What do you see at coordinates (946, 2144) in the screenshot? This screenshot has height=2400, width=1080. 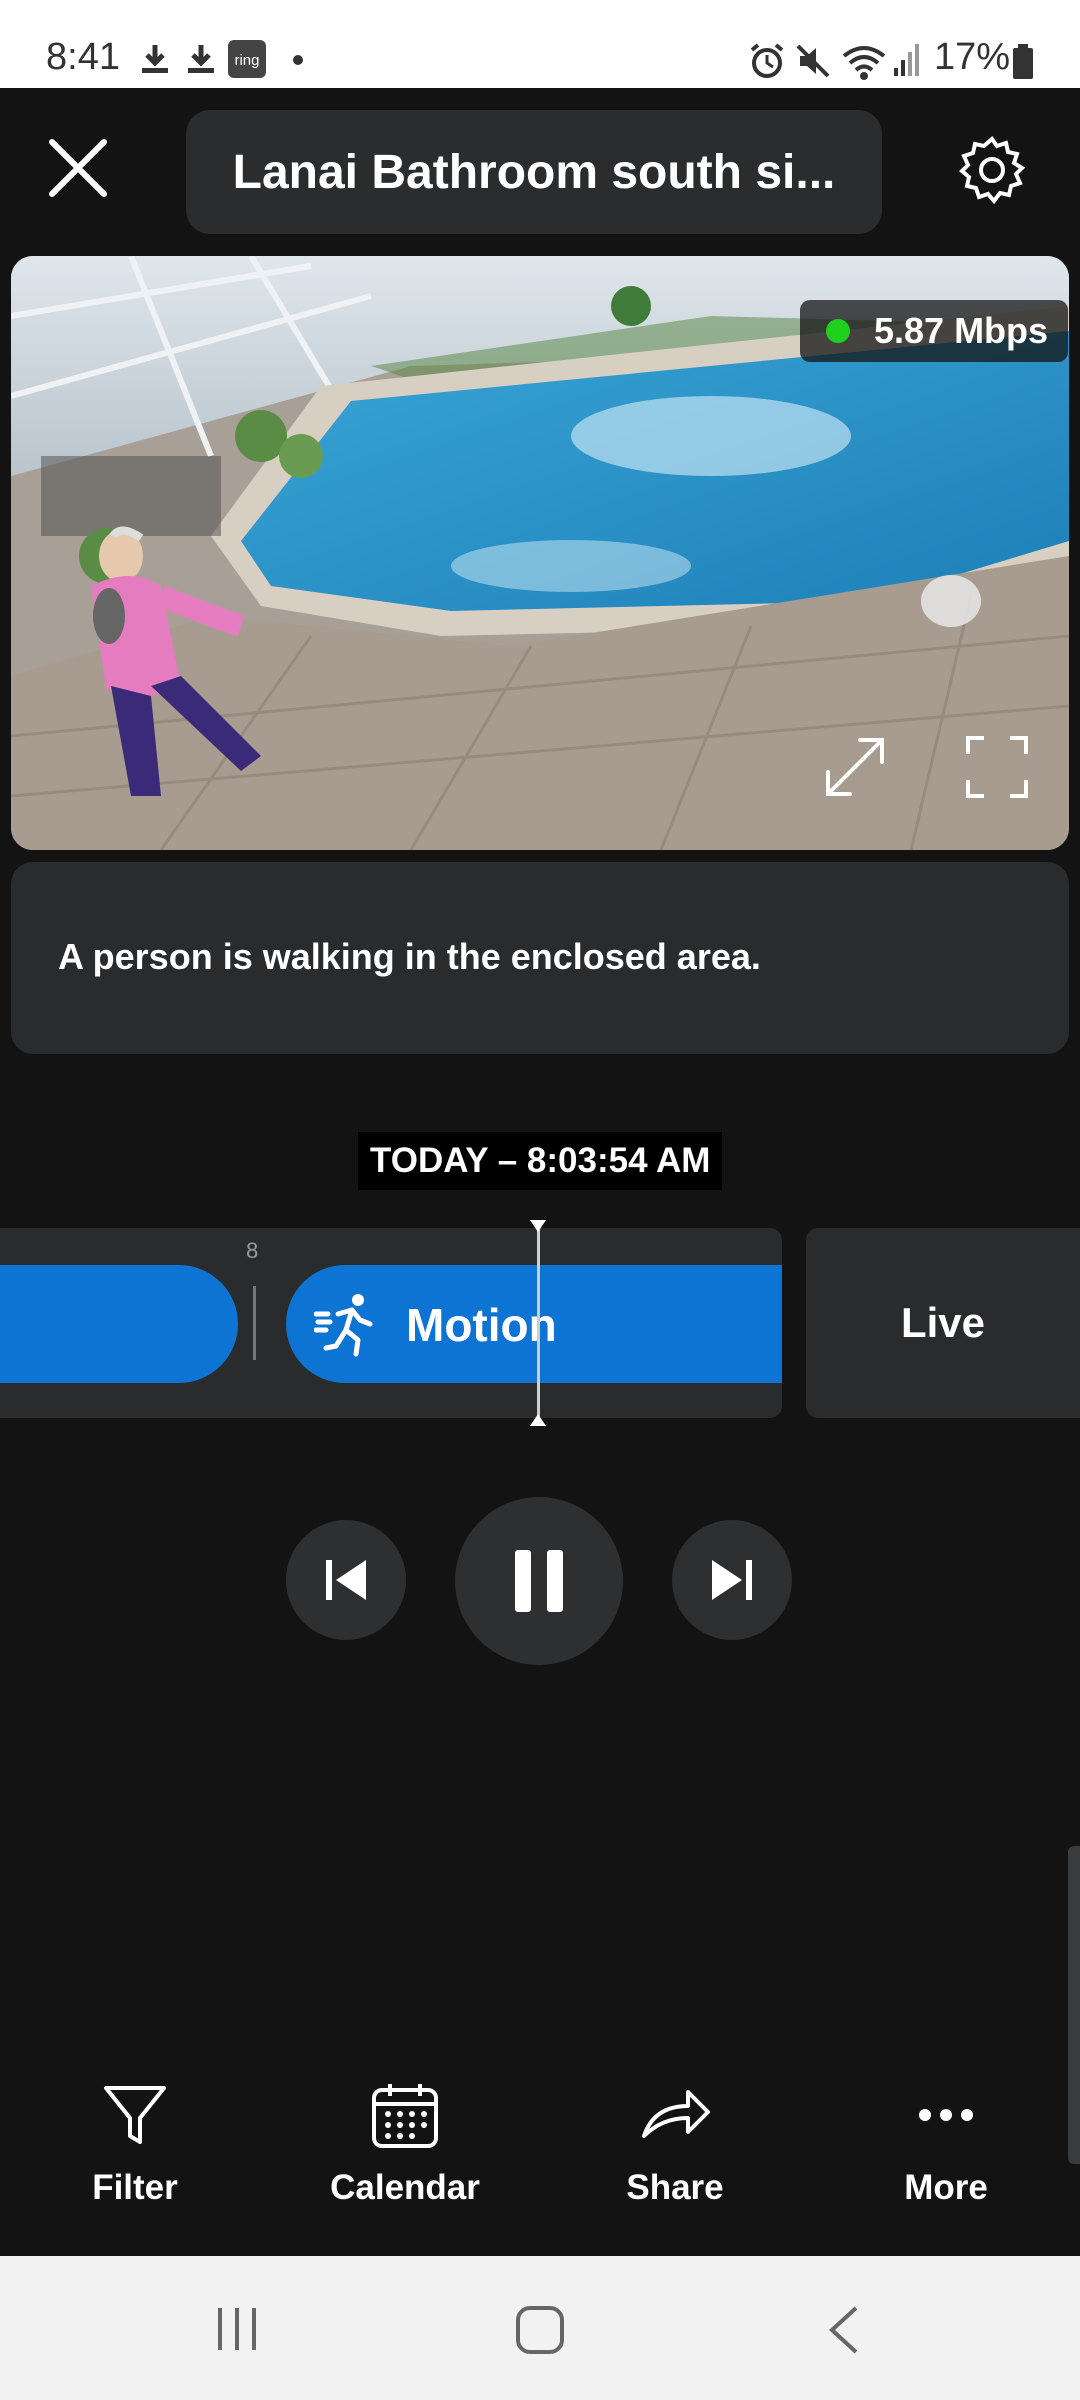 I see `more-button: More` at bounding box center [946, 2144].